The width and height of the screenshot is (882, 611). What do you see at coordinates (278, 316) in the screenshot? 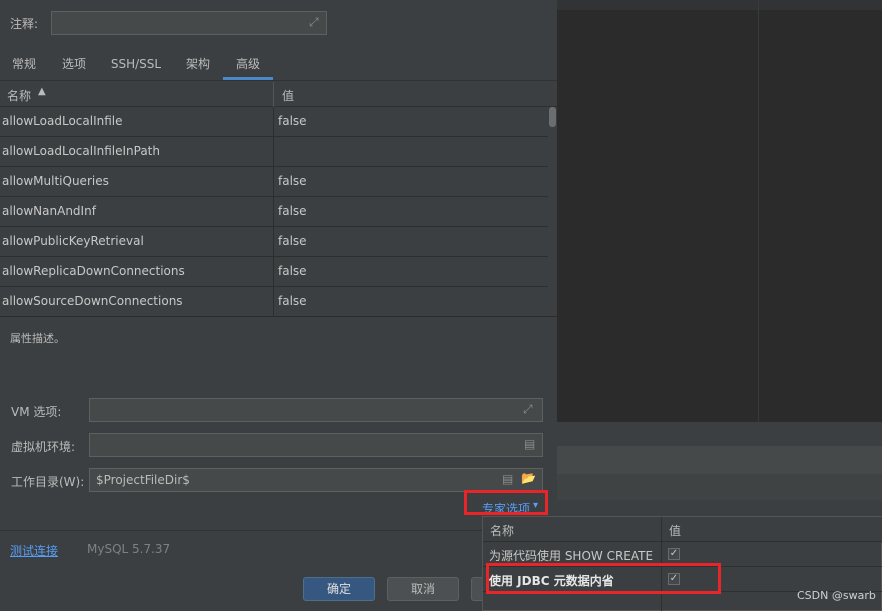
I see `table-bottom-border` at bounding box center [278, 316].